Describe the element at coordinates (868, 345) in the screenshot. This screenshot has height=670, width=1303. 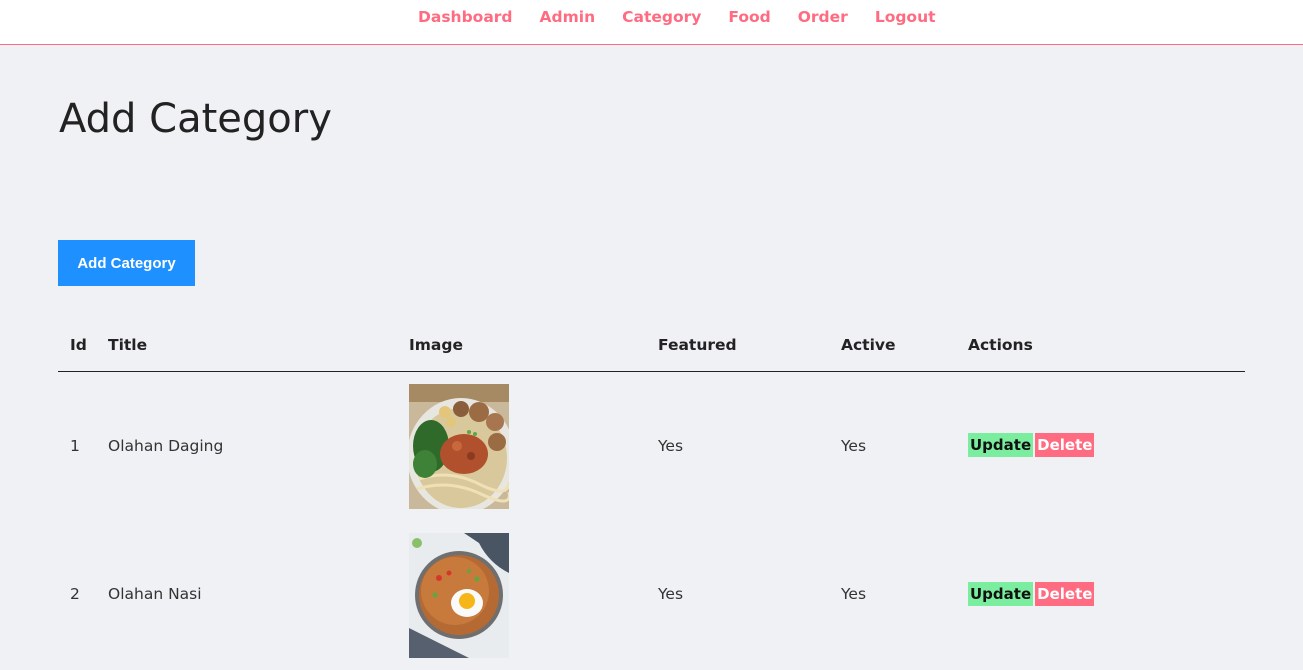
I see `header-active: Active` at that location.